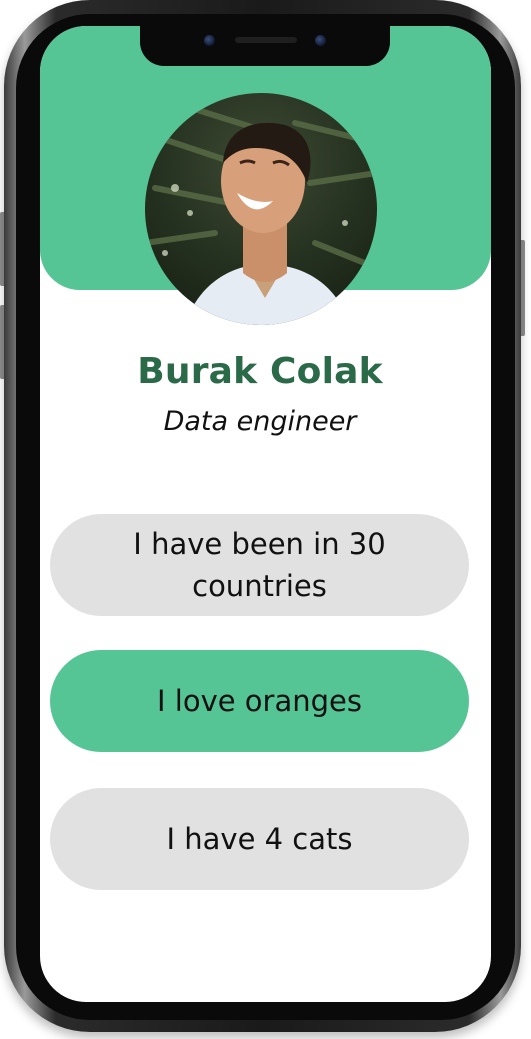 The width and height of the screenshot is (531, 1039). I want to click on profile-name: Burak Colak, so click(260, 371).